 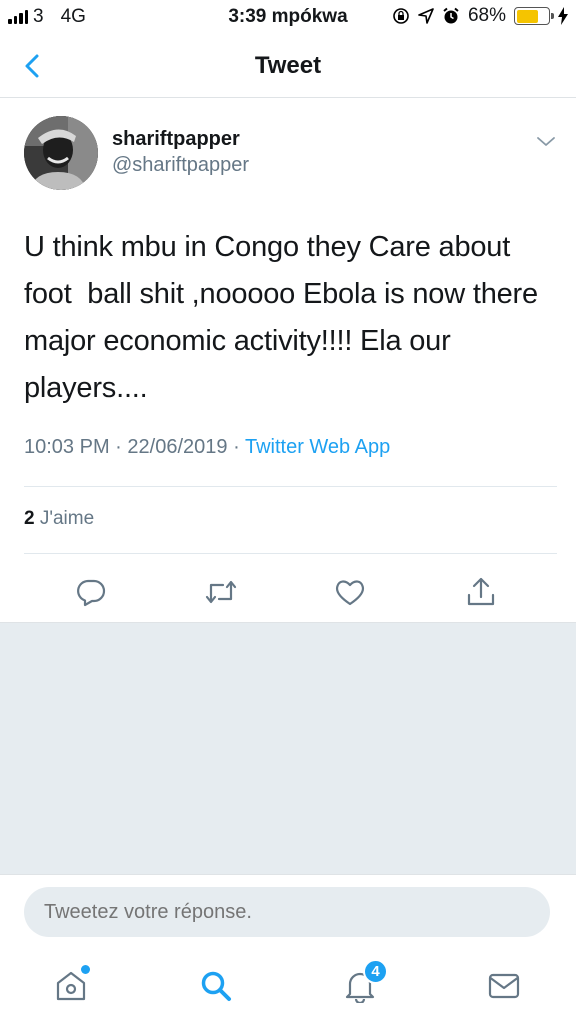 I want to click on tweet-actions, so click(x=288, y=594).